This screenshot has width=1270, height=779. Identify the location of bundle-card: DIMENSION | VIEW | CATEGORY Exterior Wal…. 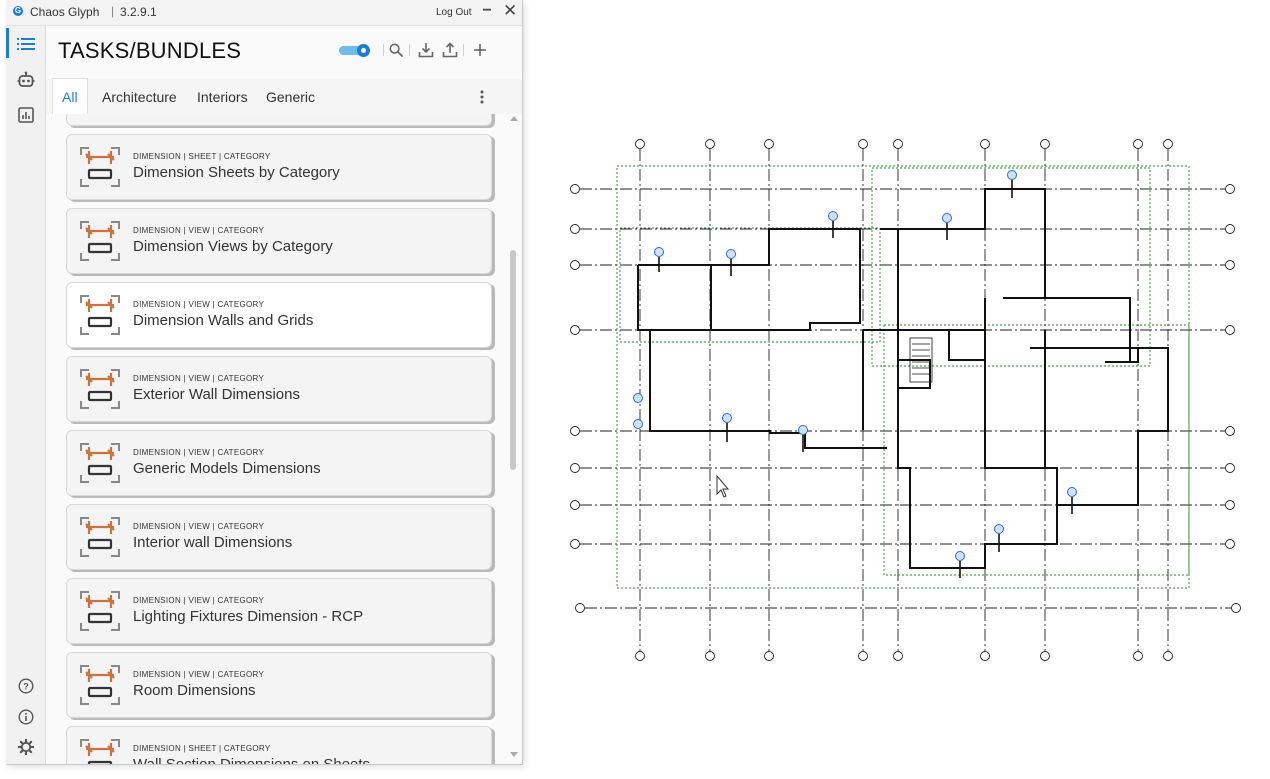
(279, 389).